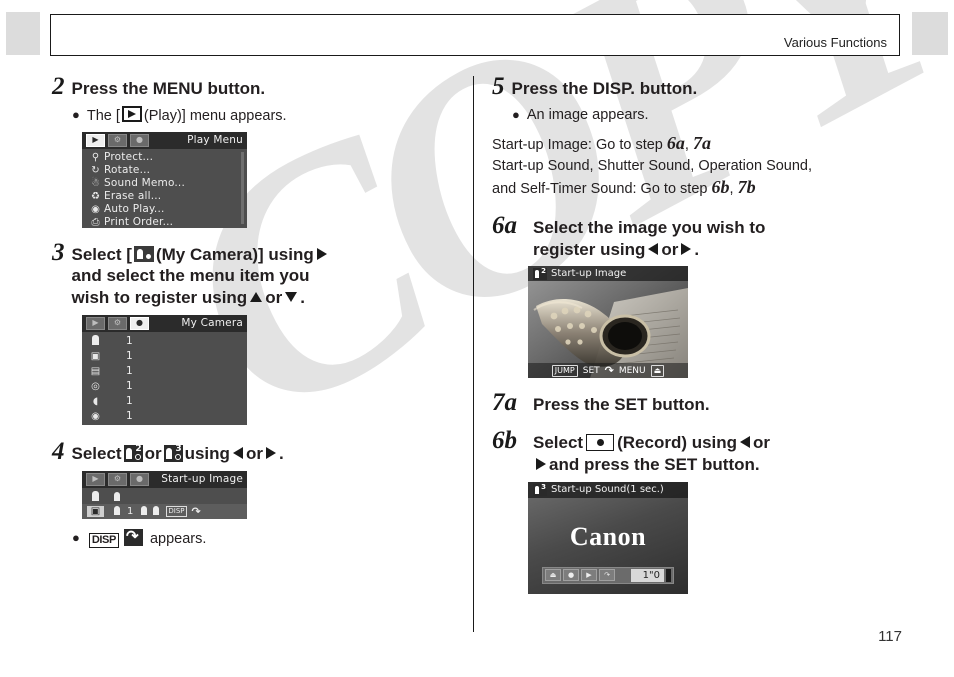 Image resolution: width=954 pixels, height=677 pixels. What do you see at coordinates (164, 371) in the screenshot?
I see `my-camera-row: ▤ 1` at bounding box center [164, 371].